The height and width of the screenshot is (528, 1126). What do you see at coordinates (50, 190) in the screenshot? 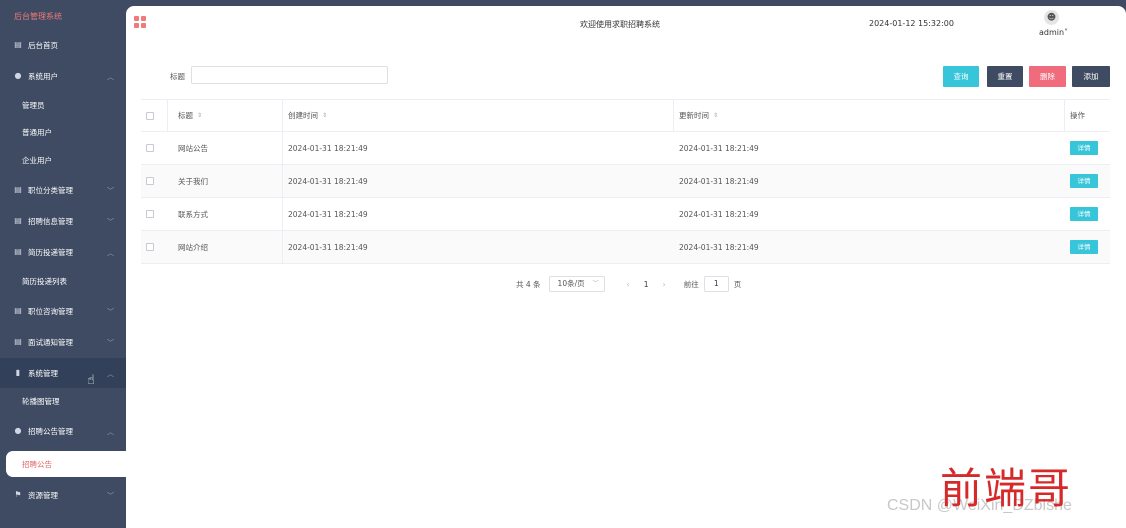
I see `menu-item-label: 职位分类管理` at bounding box center [50, 190].